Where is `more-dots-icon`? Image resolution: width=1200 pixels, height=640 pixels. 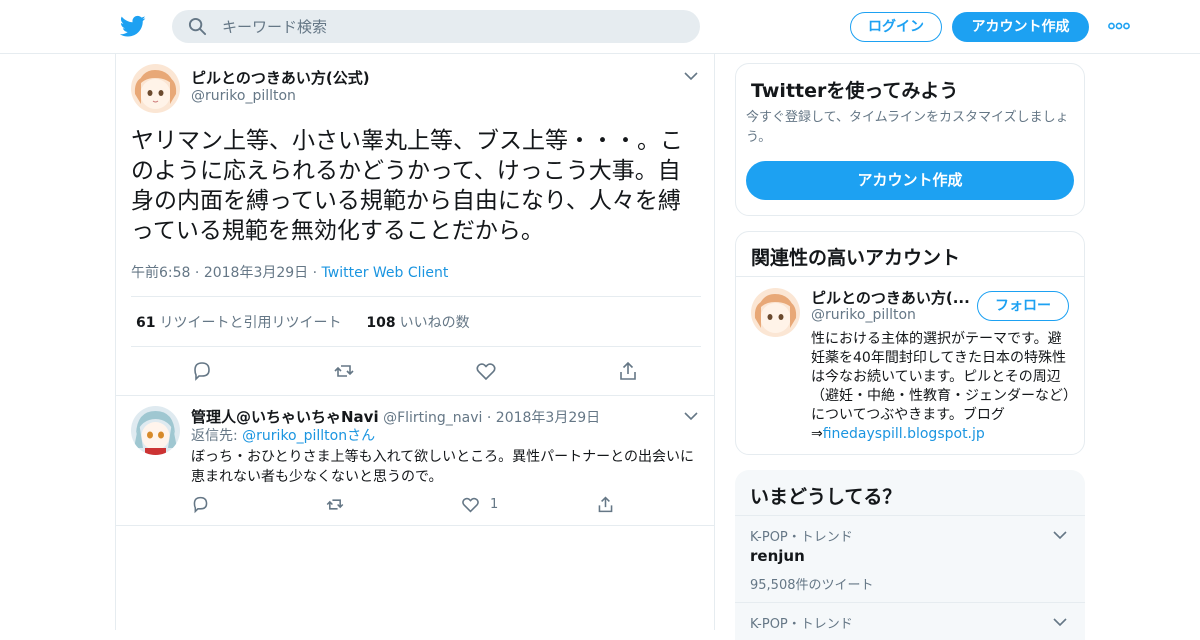
more-dots-icon is located at coordinates (1119, 26).